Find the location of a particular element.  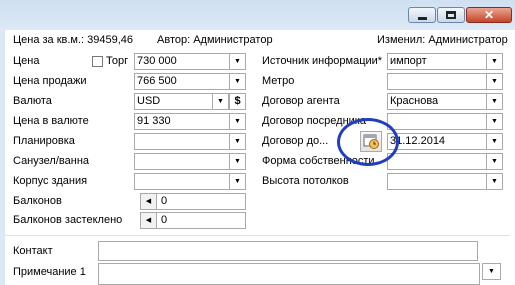

author-text: Автор: Администратор is located at coordinates (215, 40).